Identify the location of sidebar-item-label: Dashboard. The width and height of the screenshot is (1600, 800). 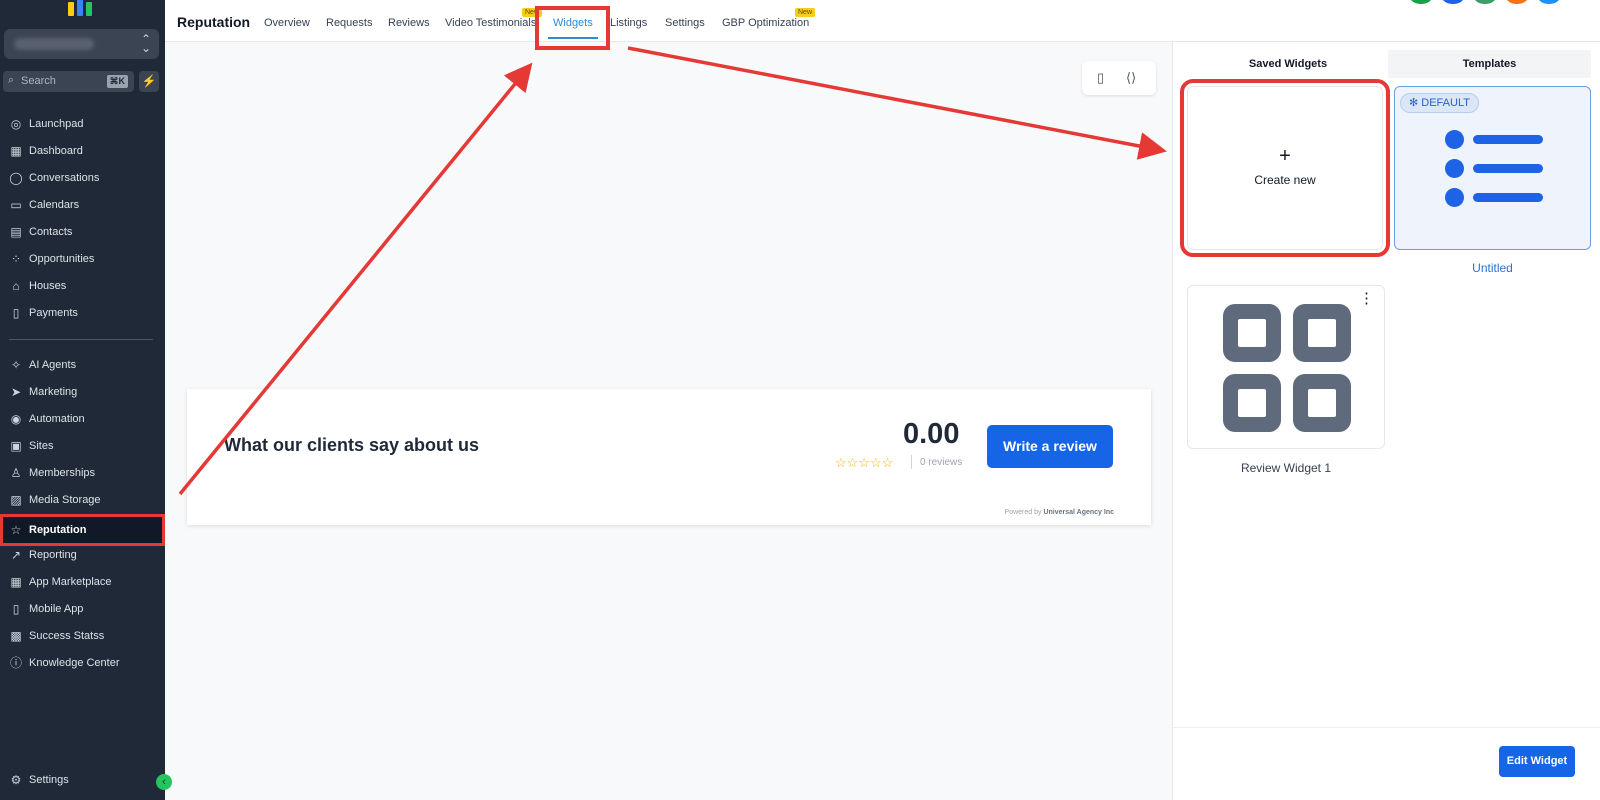
(56, 151).